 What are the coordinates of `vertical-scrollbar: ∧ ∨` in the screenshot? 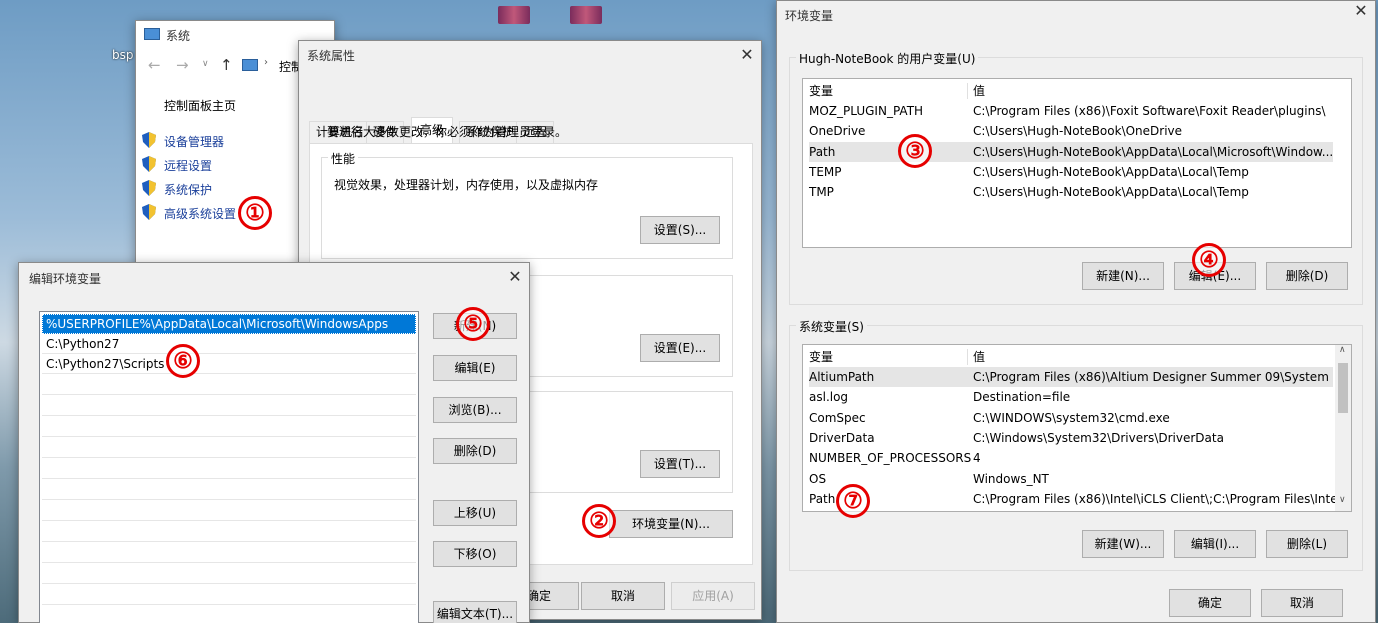 It's located at (1343, 428).